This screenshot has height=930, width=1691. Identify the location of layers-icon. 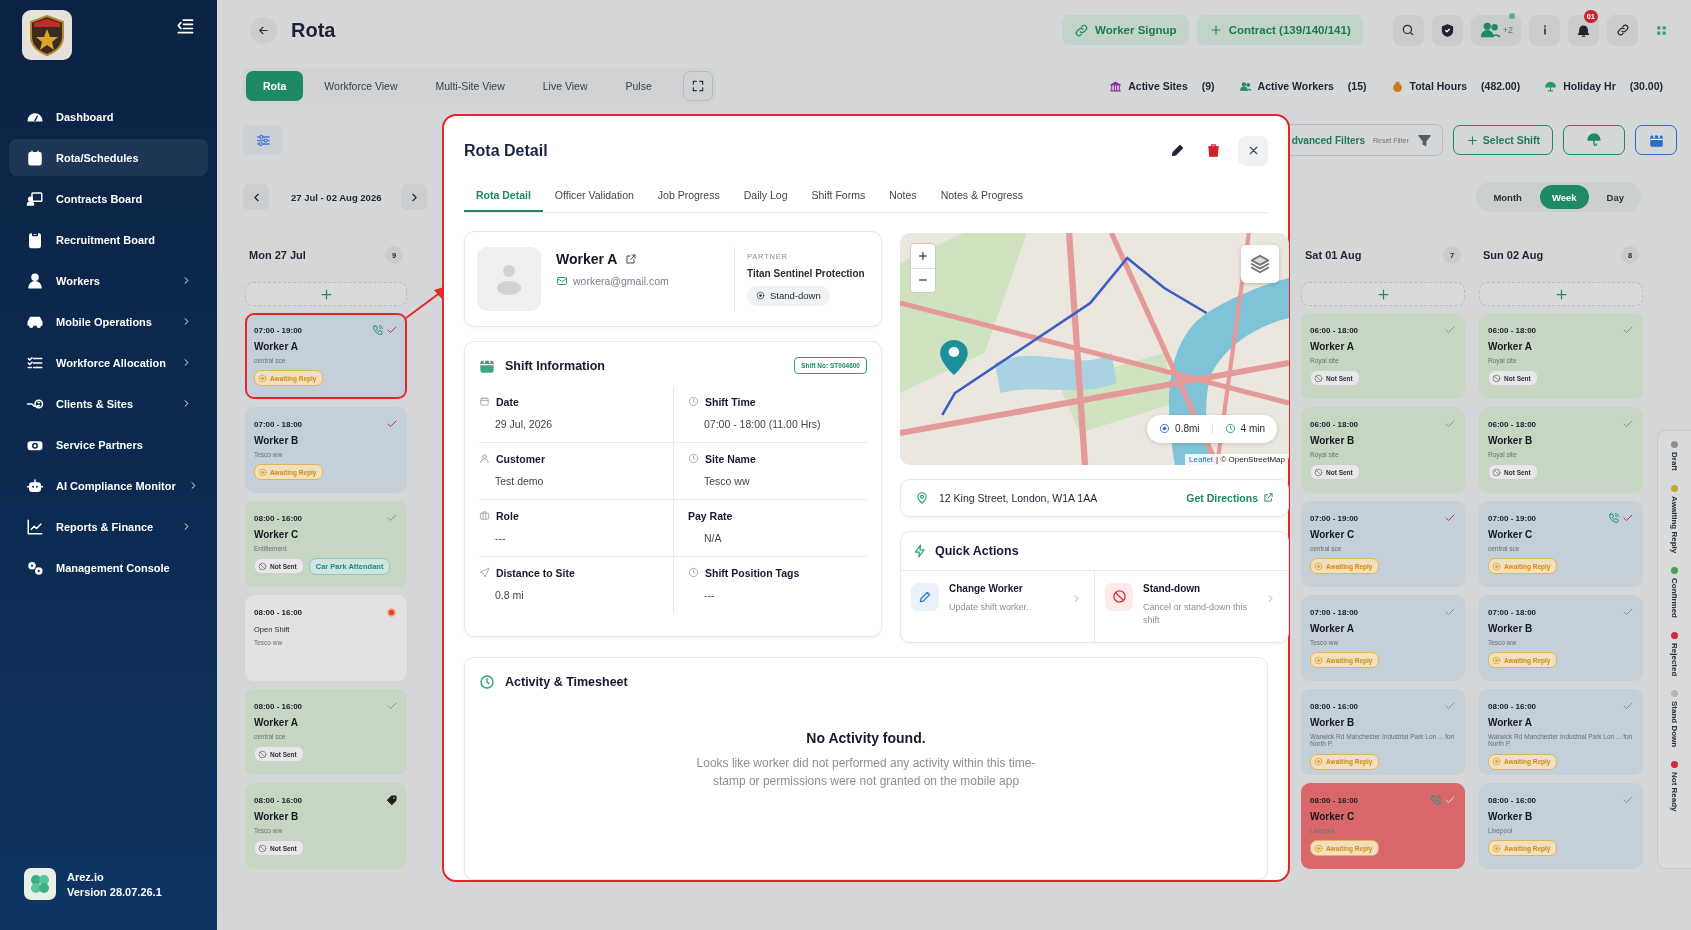
(1260, 263).